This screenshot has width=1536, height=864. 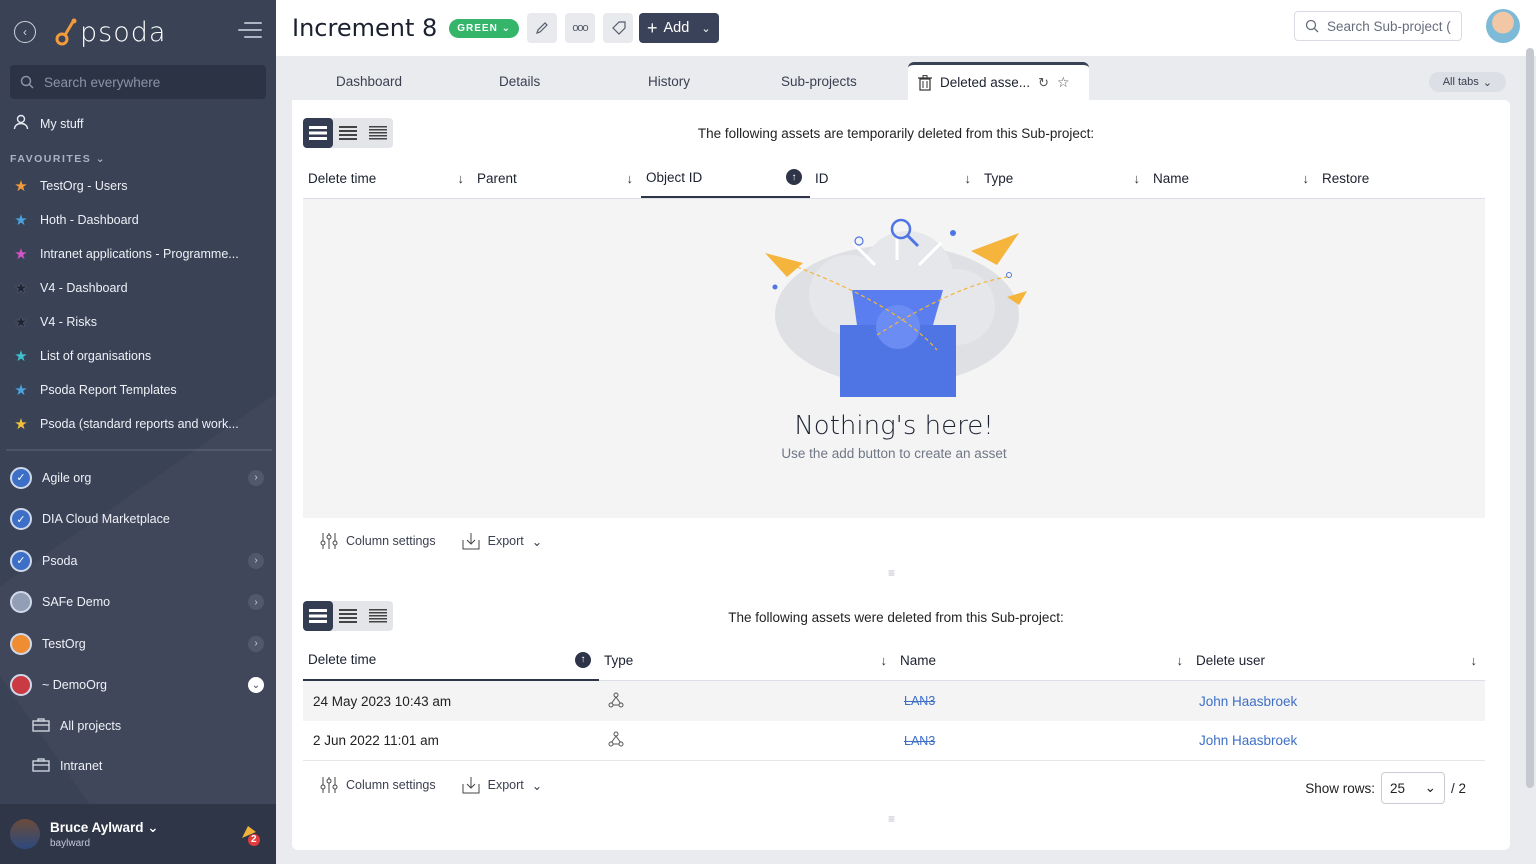 What do you see at coordinates (84, 288) in the screenshot?
I see `favourite-label: V4 - Dashboard` at bounding box center [84, 288].